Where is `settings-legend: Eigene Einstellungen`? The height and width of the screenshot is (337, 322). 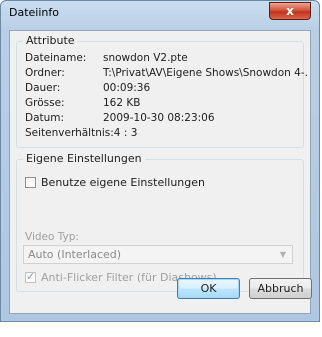 settings-legend: Eigene Einstellungen is located at coordinates (84, 158).